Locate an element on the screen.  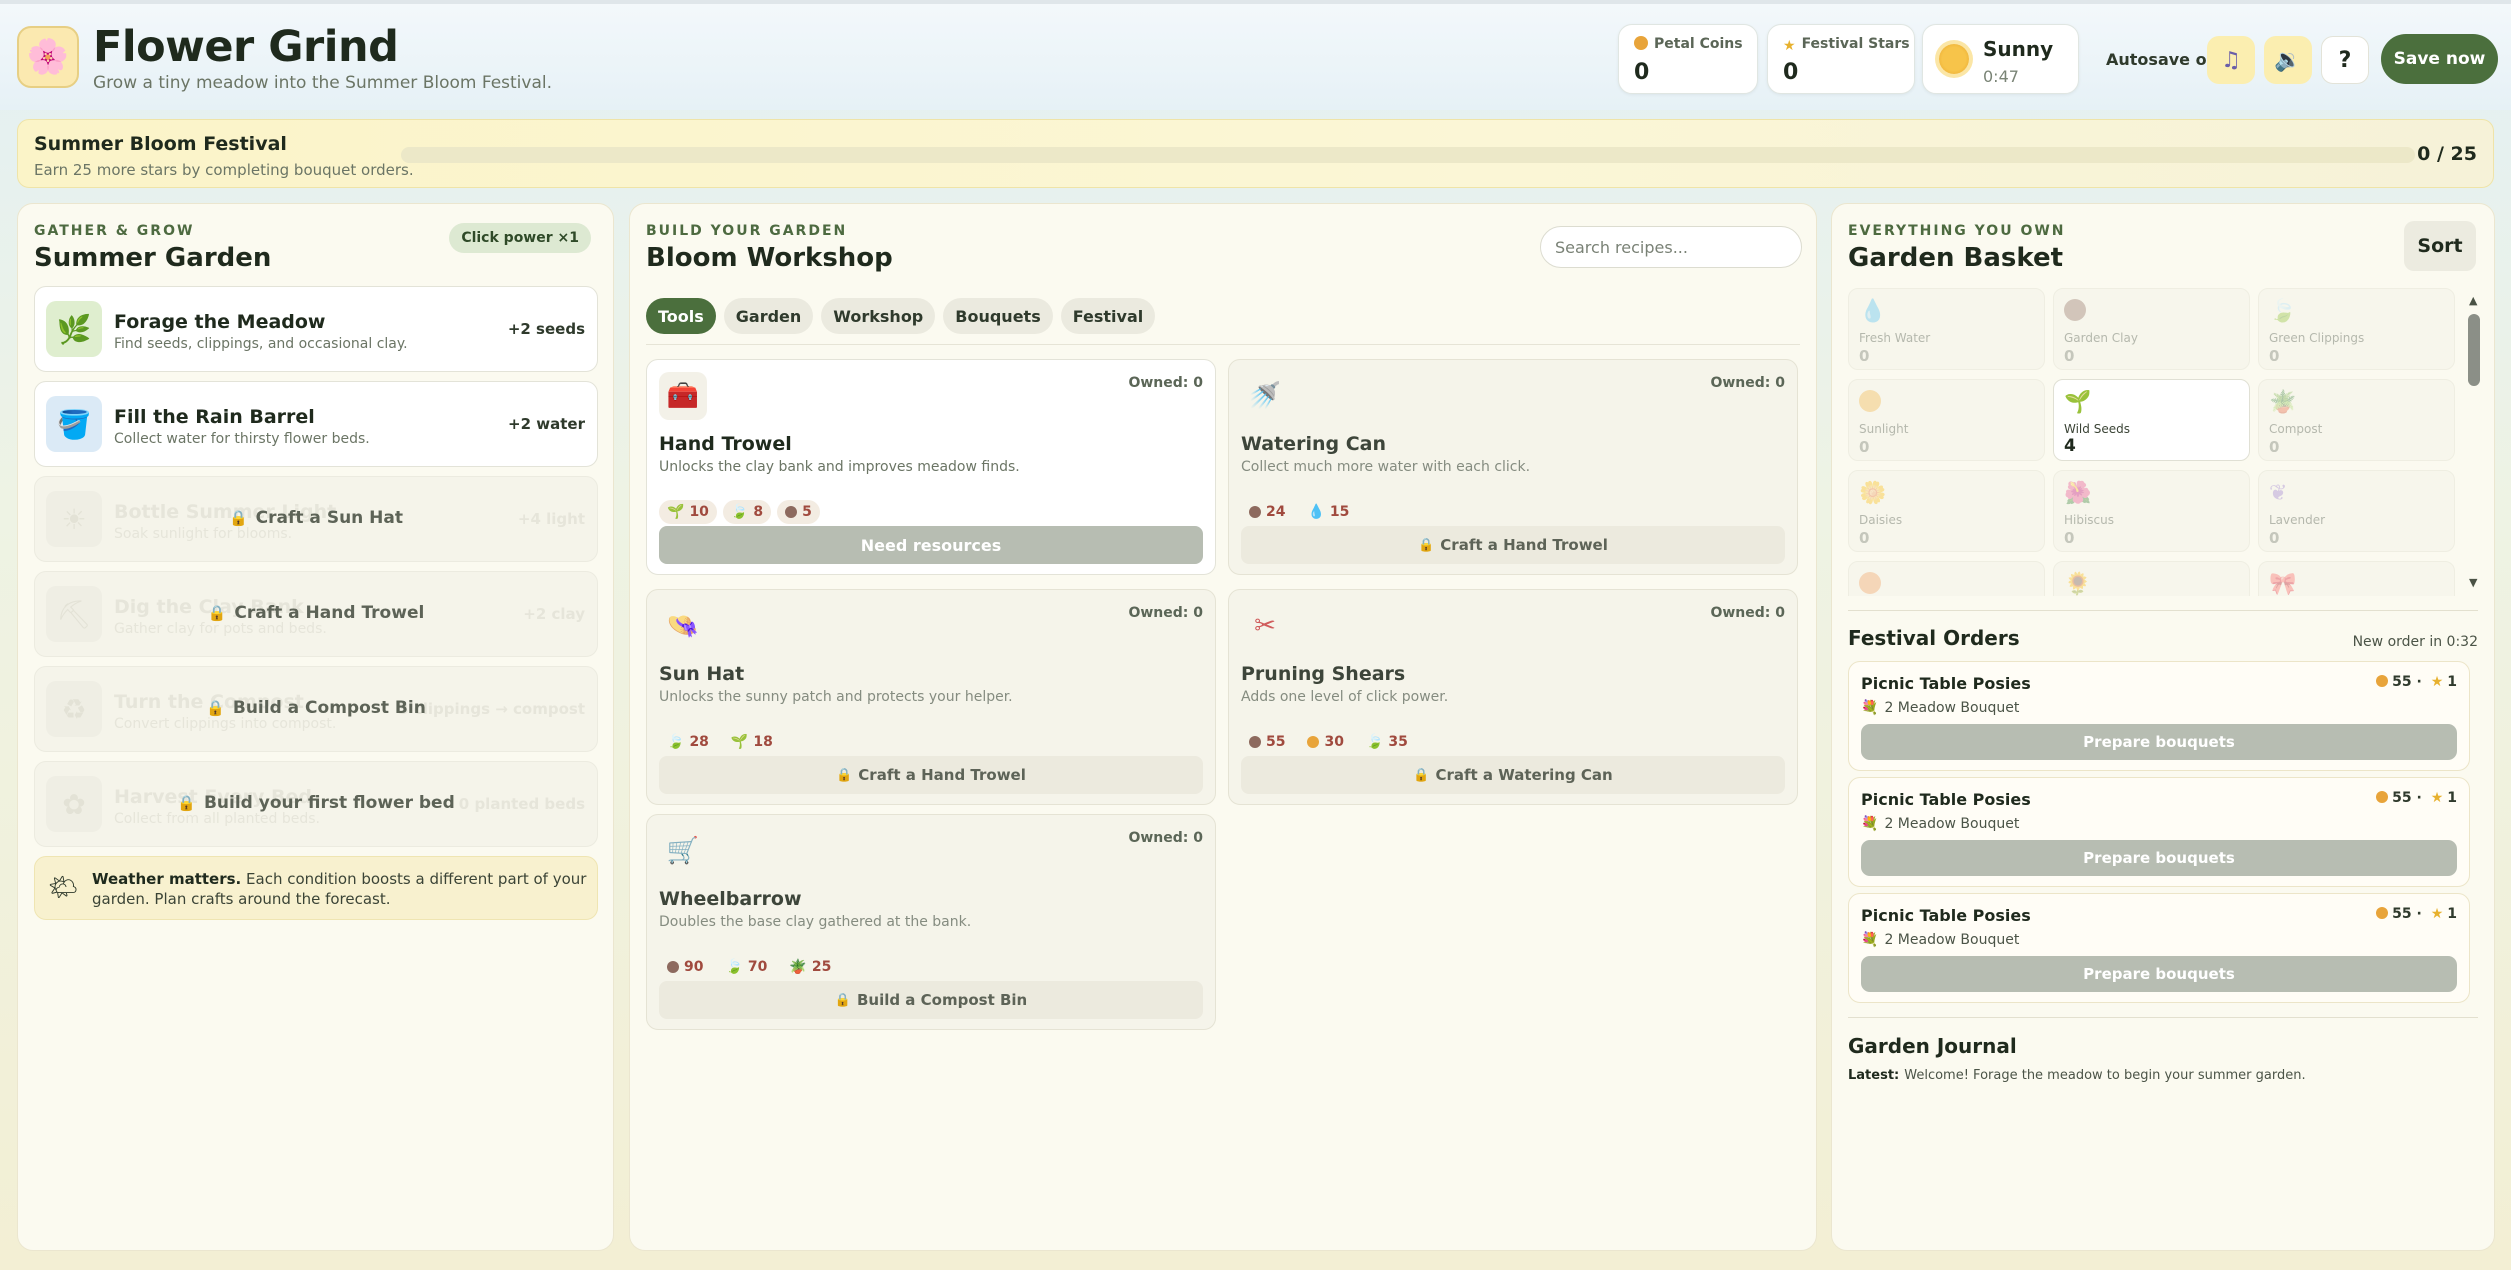
craft-button: Need resources is located at coordinates (931, 545).